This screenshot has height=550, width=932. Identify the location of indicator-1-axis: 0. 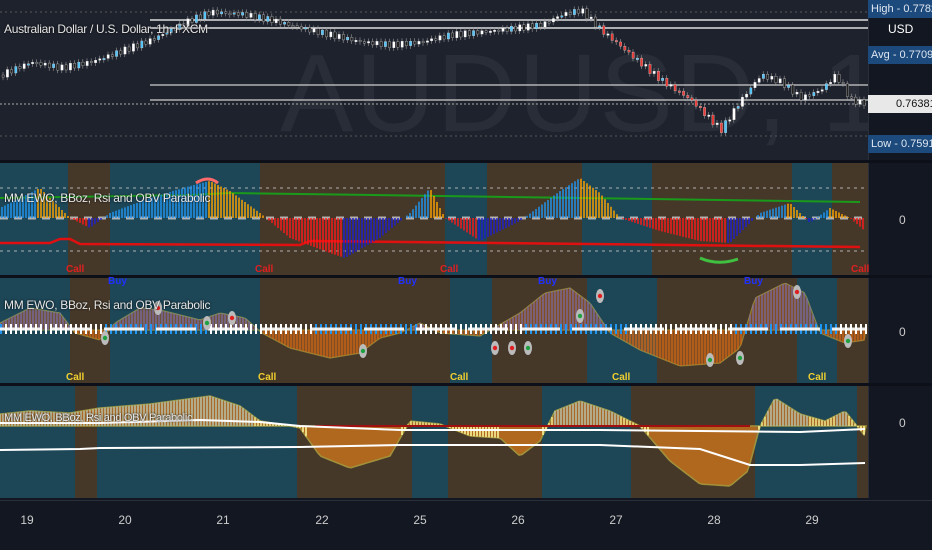
(900, 219).